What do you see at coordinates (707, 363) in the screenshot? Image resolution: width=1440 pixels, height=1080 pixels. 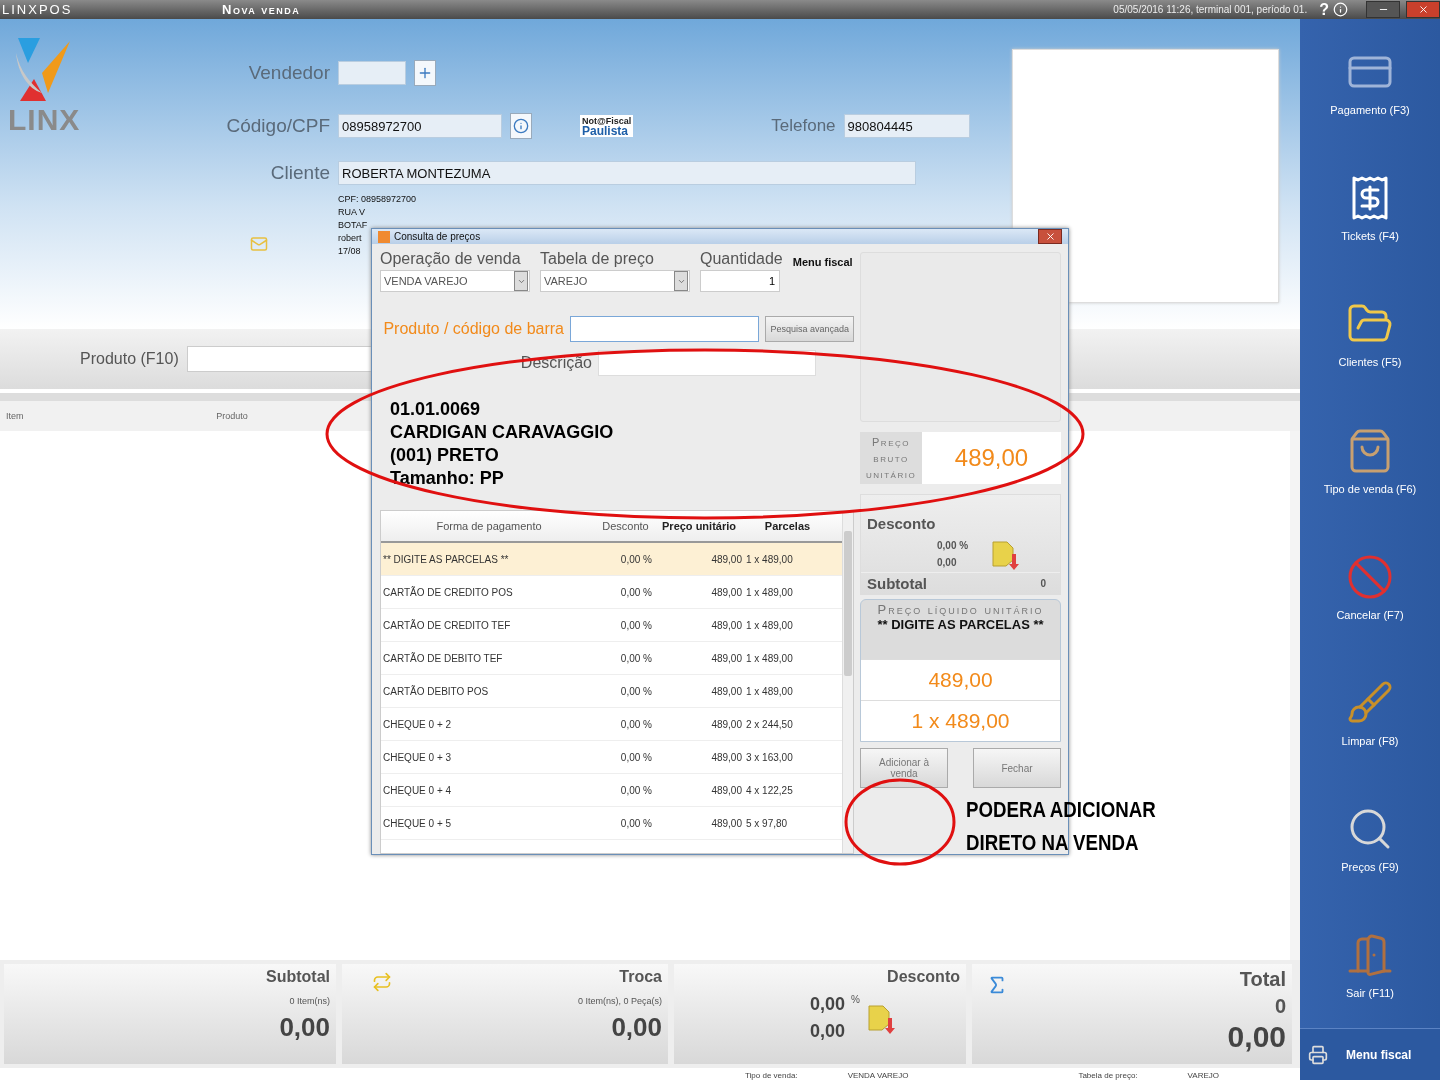 I see `description-field` at bounding box center [707, 363].